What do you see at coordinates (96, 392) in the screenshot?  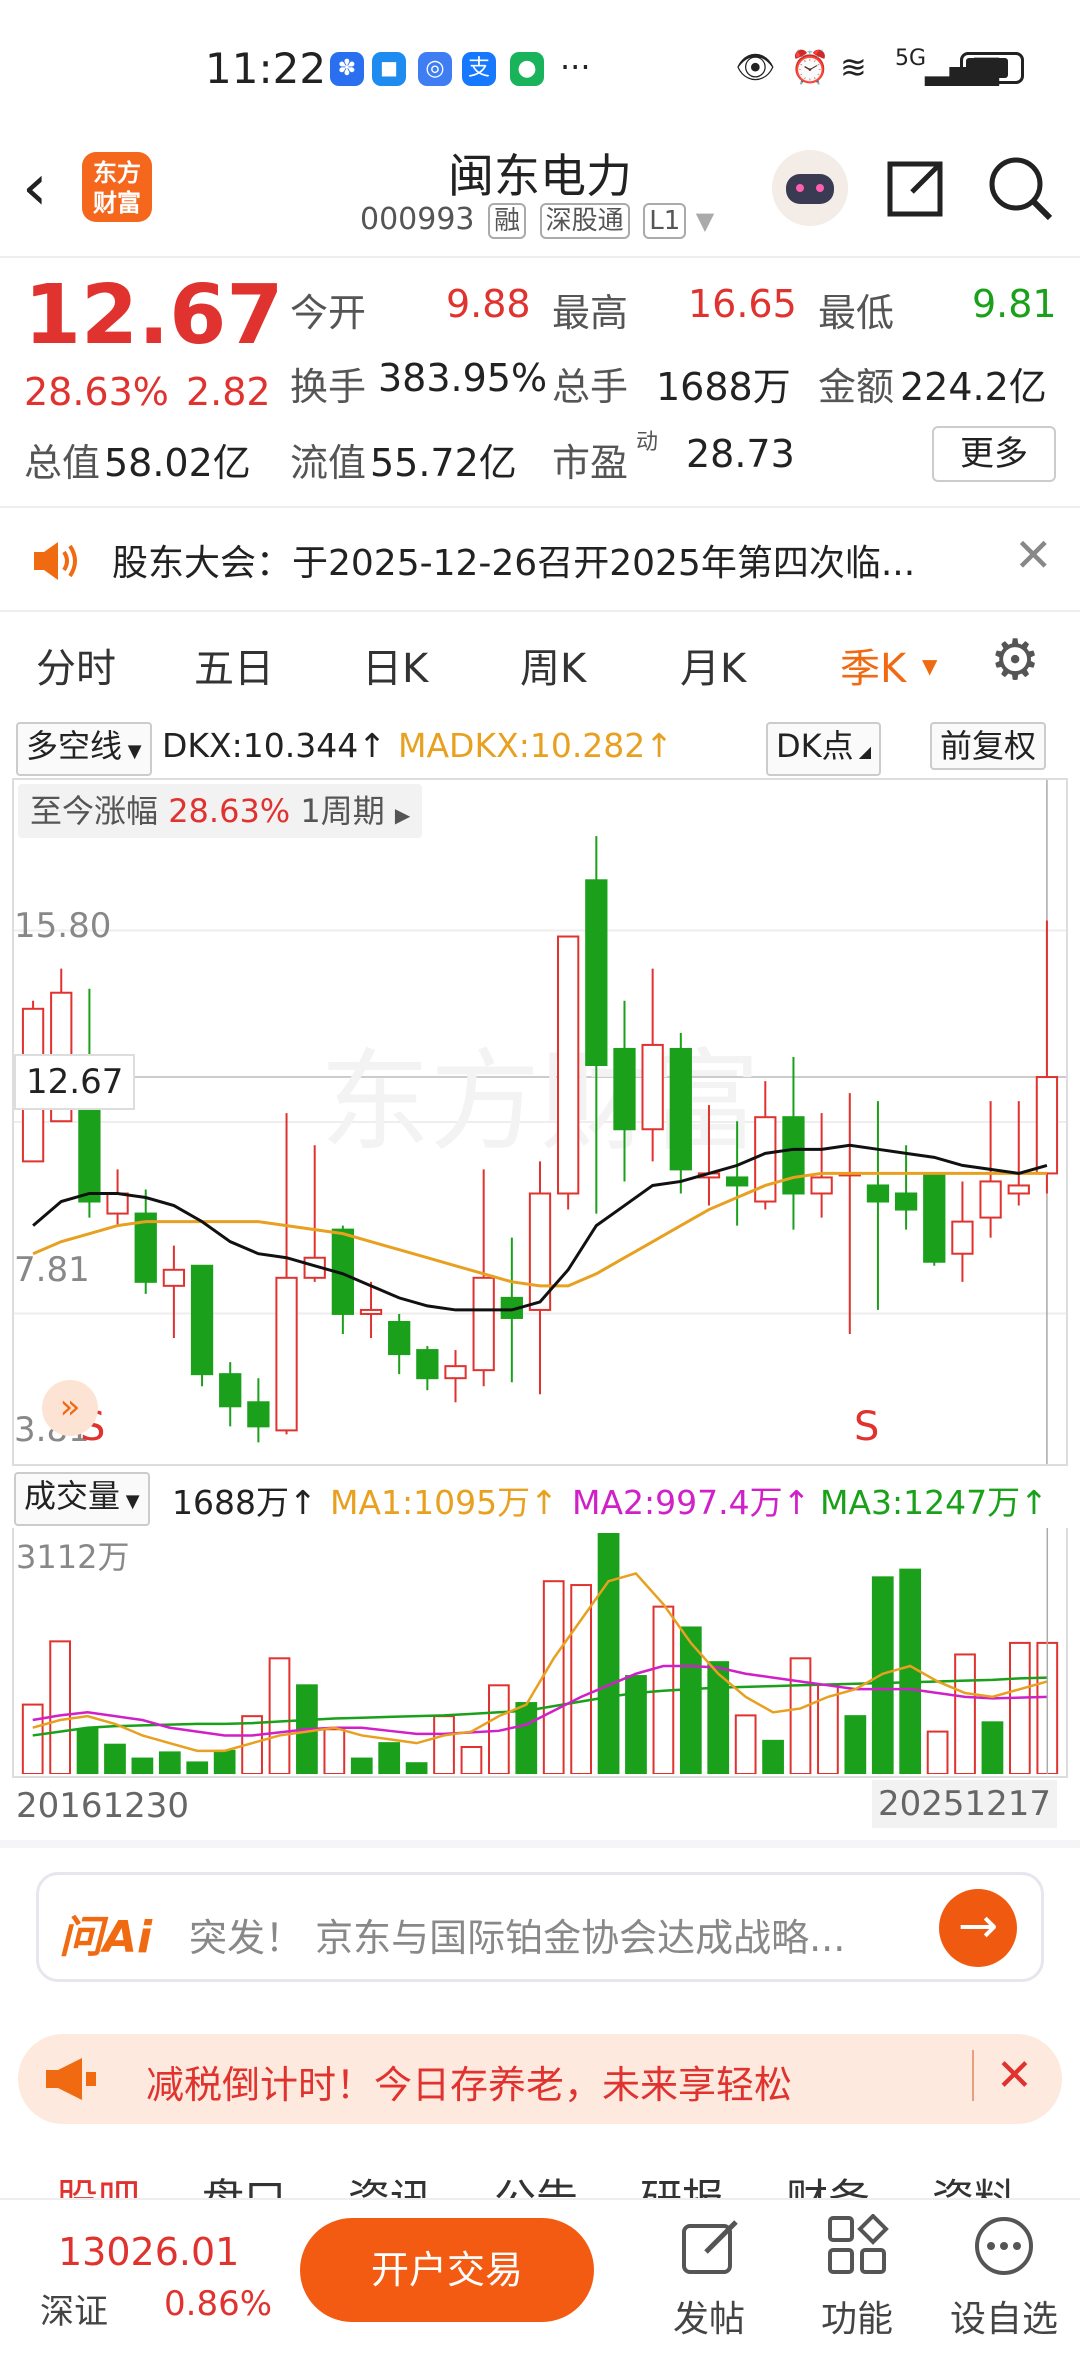 I see `change-percent: 28.63%` at bounding box center [96, 392].